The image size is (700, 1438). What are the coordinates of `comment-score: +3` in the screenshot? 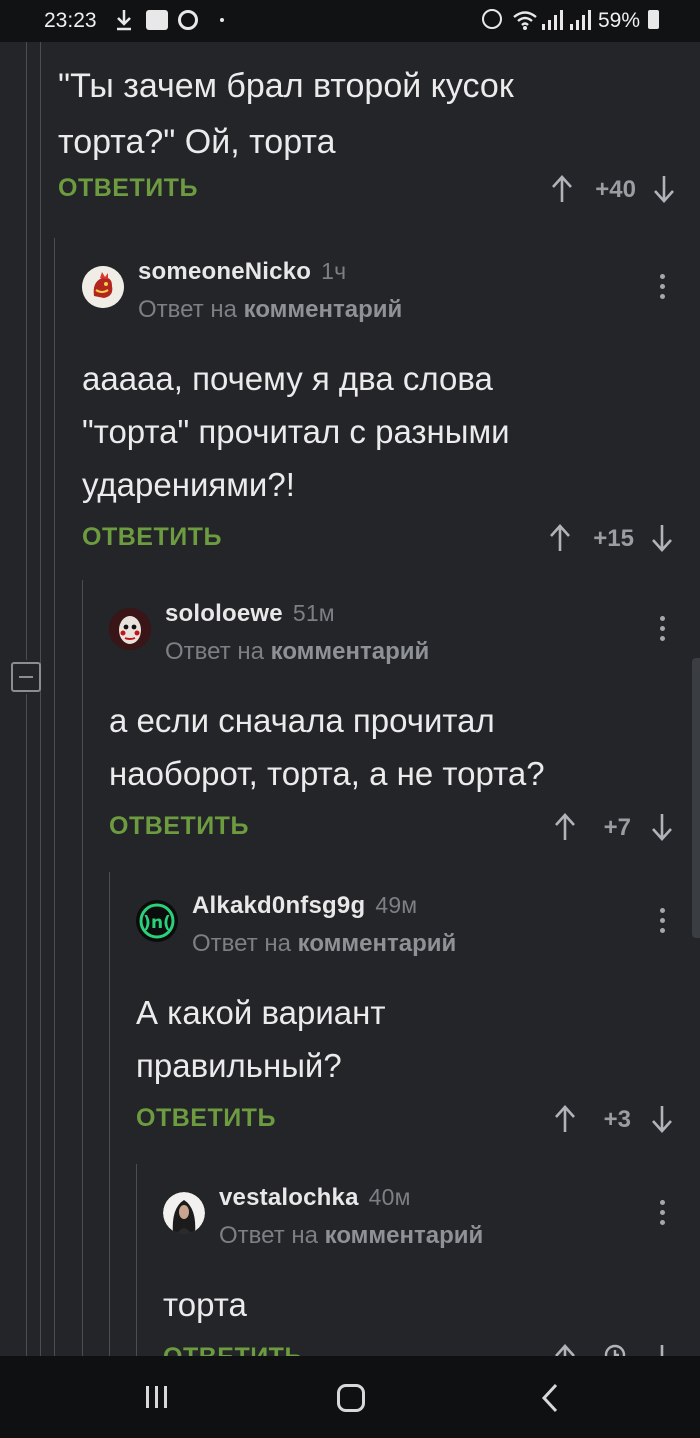 It's located at (617, 1119).